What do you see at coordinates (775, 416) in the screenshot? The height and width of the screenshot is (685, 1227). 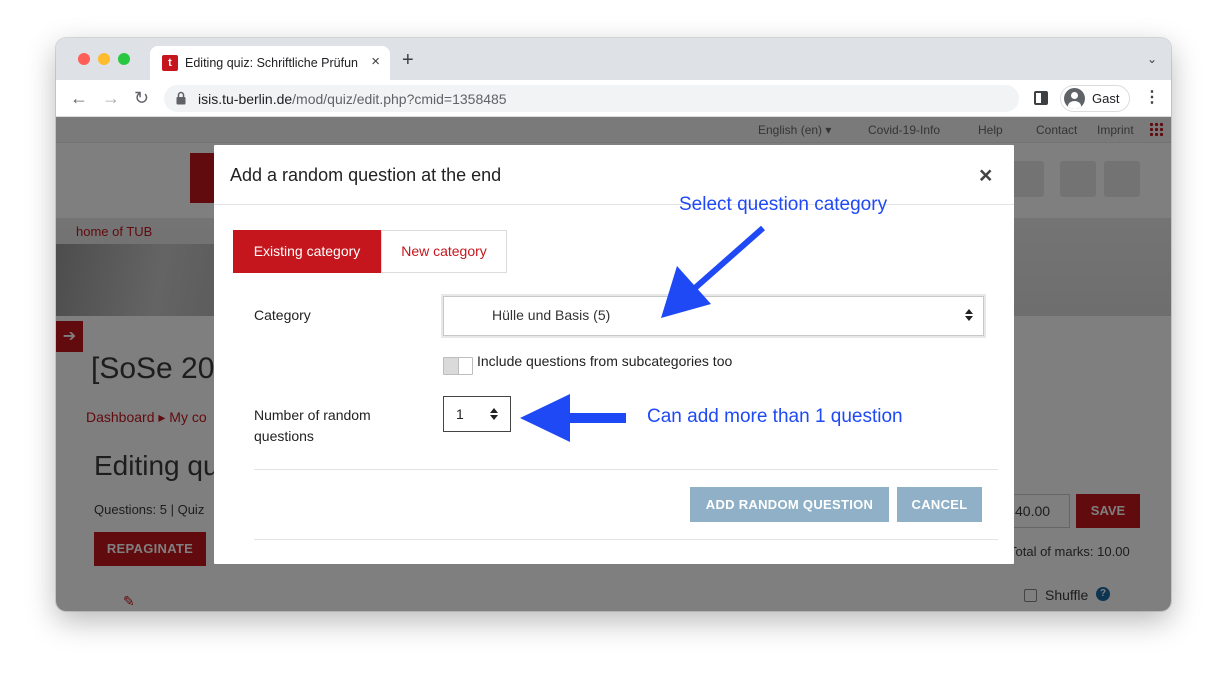 I see `annotation-add-more: Can add more than 1 question` at bounding box center [775, 416].